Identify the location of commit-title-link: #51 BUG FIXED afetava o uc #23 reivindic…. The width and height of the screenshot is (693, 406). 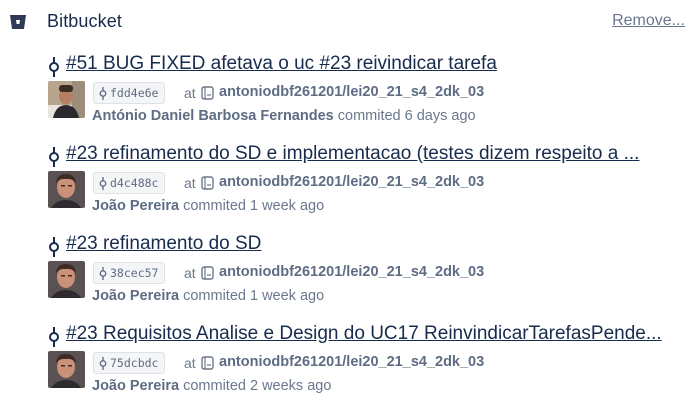
(376, 64).